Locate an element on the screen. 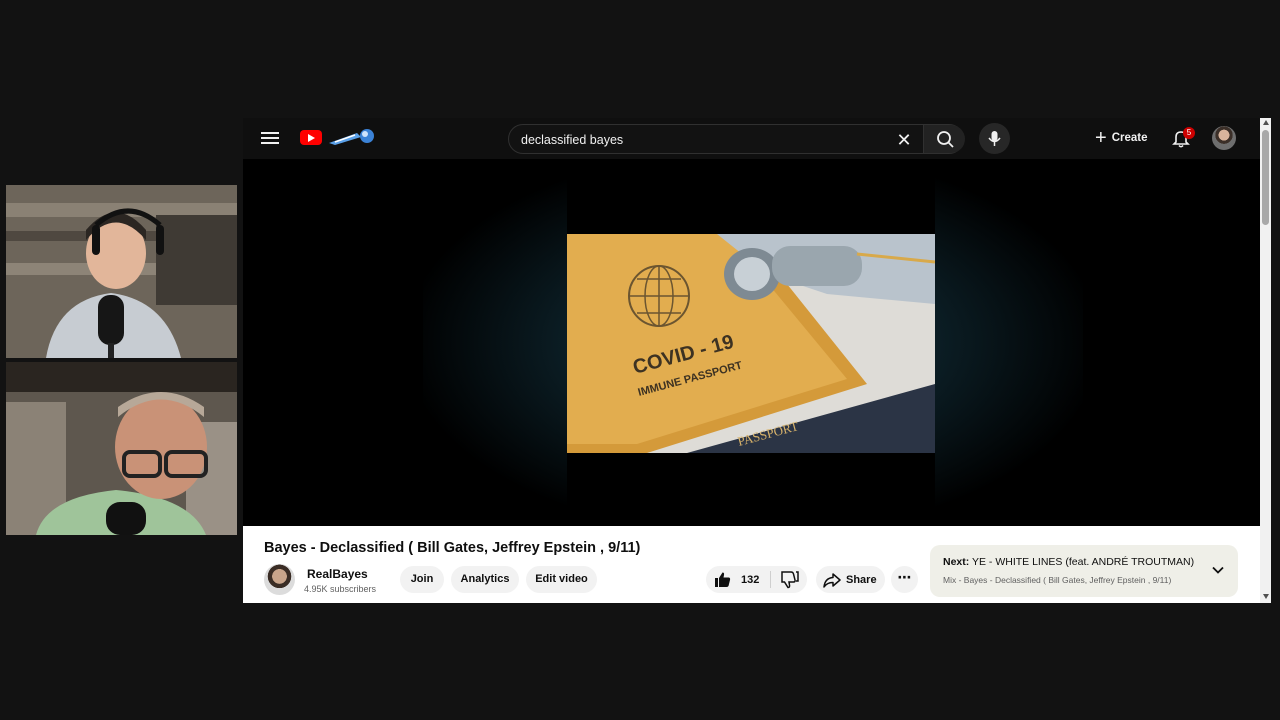 The image size is (1280, 720). share-arrow-icon is located at coordinates (832, 580).